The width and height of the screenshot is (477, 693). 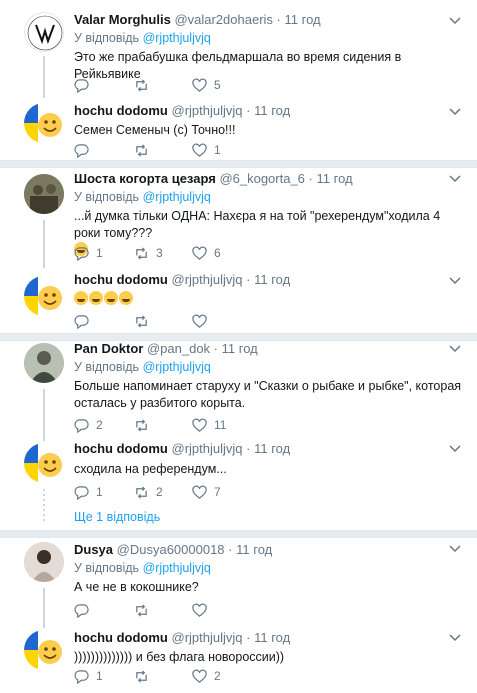 What do you see at coordinates (155, 130) in the screenshot?
I see `tweet-text: Семен Семеныч (с) Точно!!!` at bounding box center [155, 130].